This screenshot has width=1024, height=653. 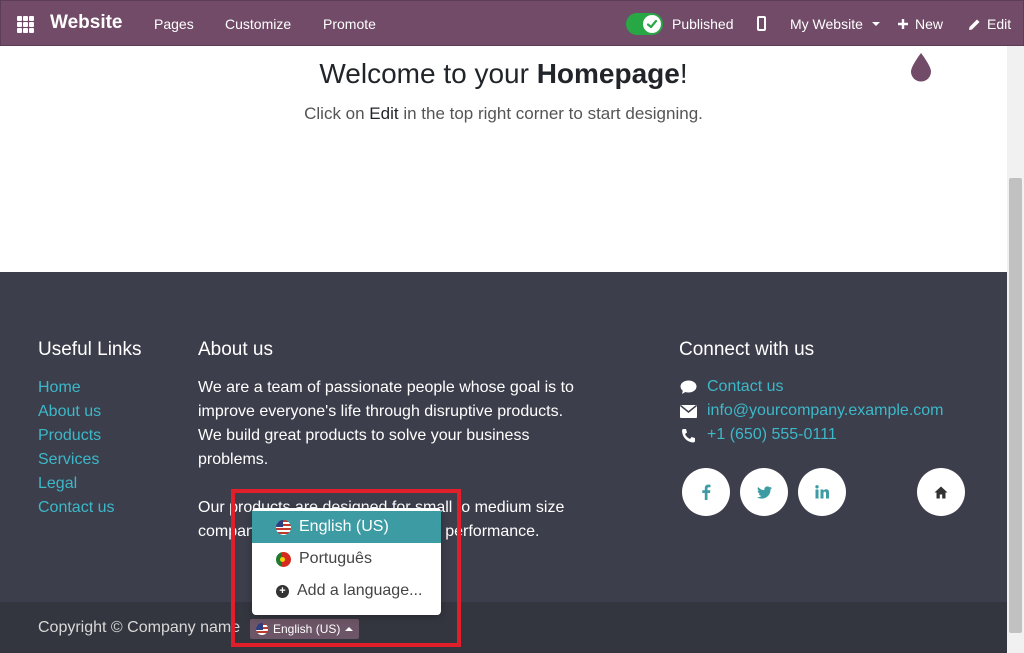 What do you see at coordinates (174, 24) in the screenshot?
I see `menu-pages: Pages` at bounding box center [174, 24].